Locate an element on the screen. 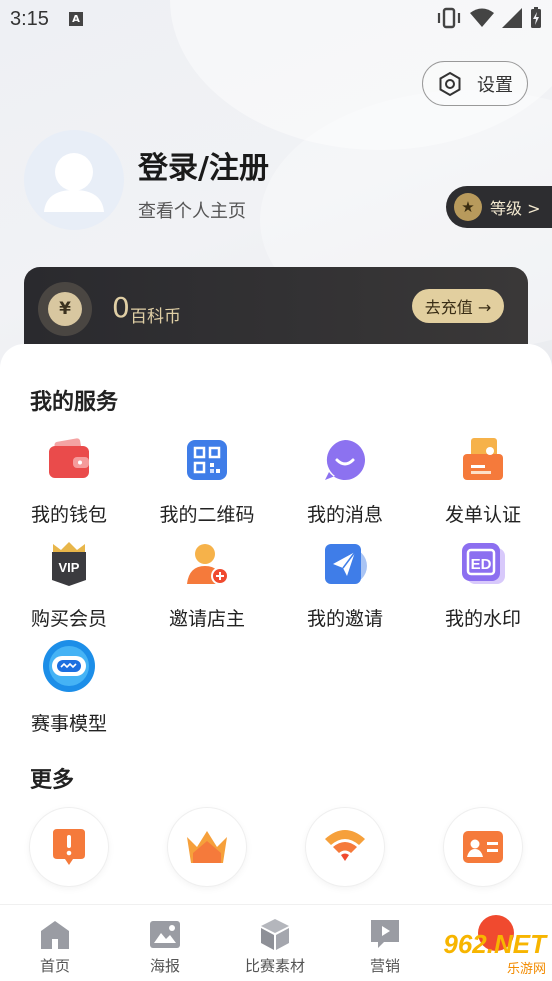 This screenshot has height=981, width=552. service-label: 邀请店主 is located at coordinates (206, 619).